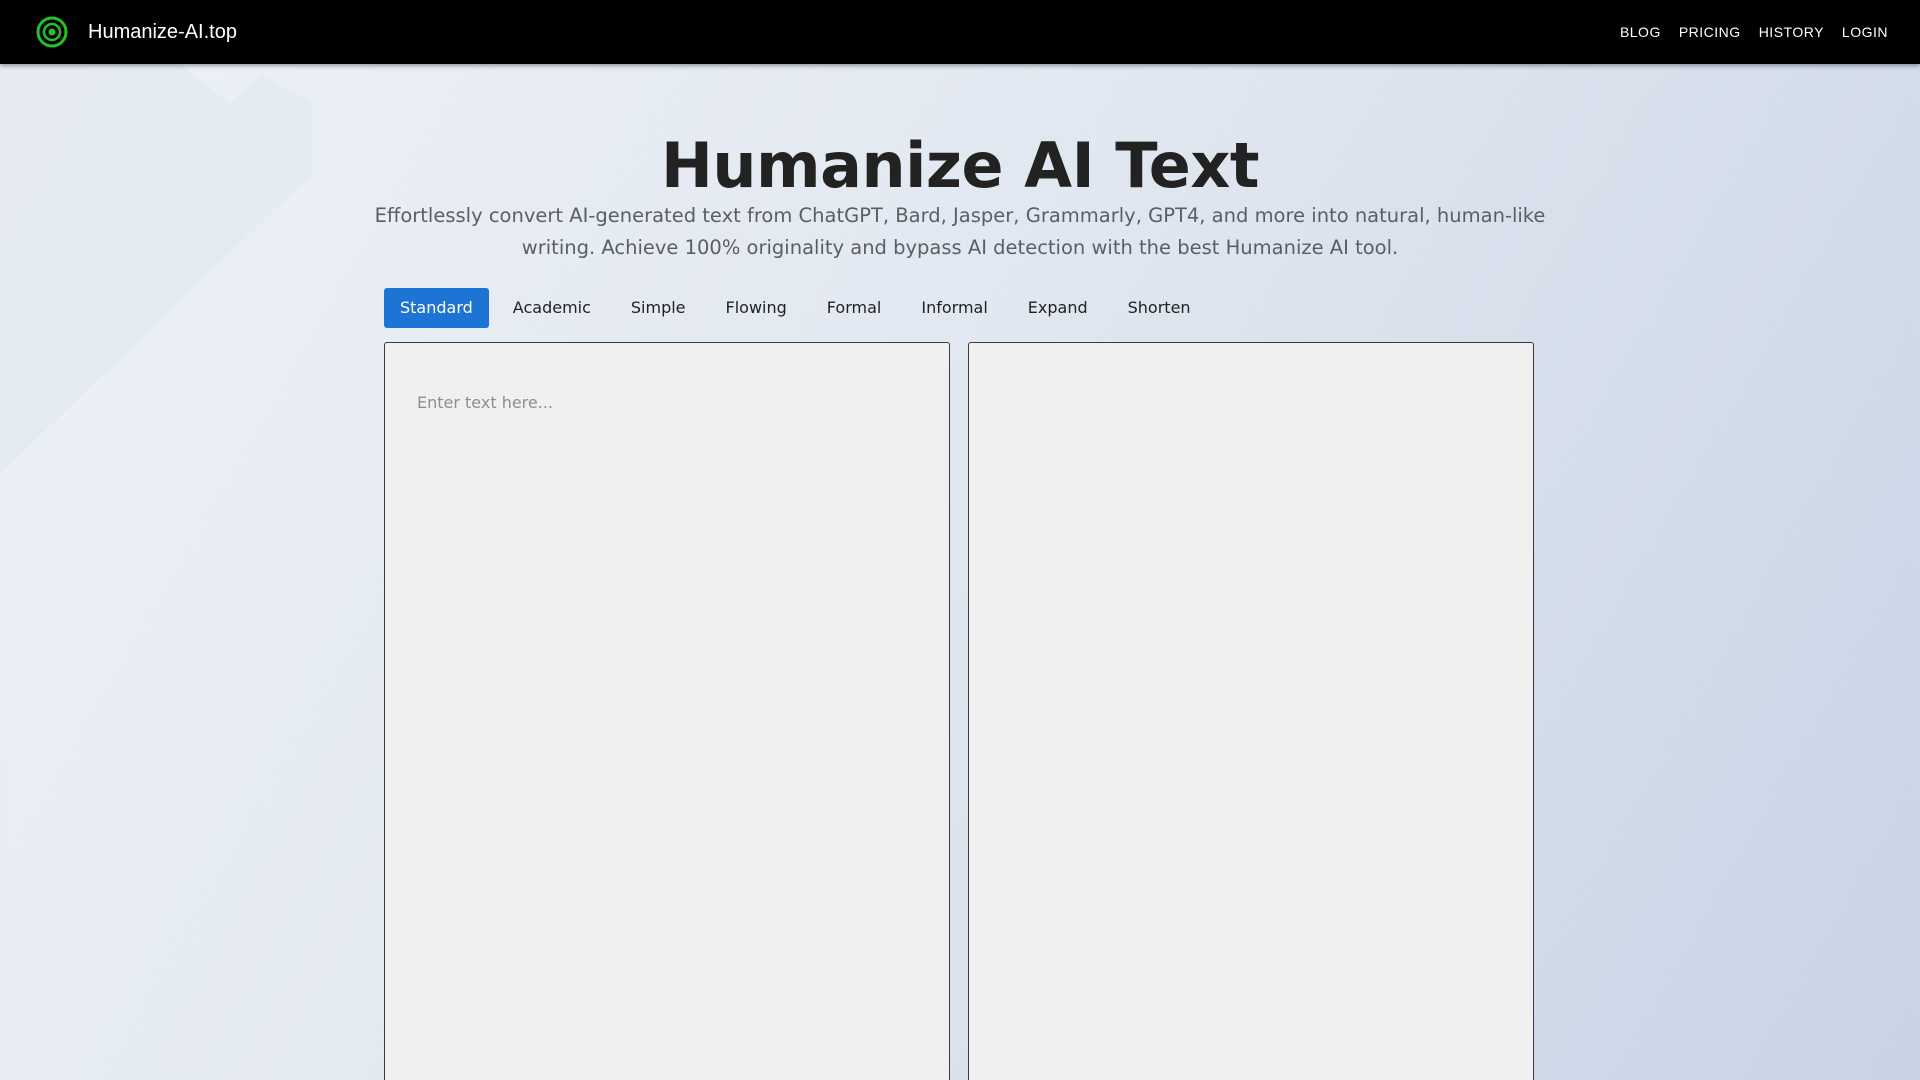 The image size is (1920, 1080). What do you see at coordinates (1159, 308) in the screenshot?
I see `tab-shorten: Shorten` at bounding box center [1159, 308].